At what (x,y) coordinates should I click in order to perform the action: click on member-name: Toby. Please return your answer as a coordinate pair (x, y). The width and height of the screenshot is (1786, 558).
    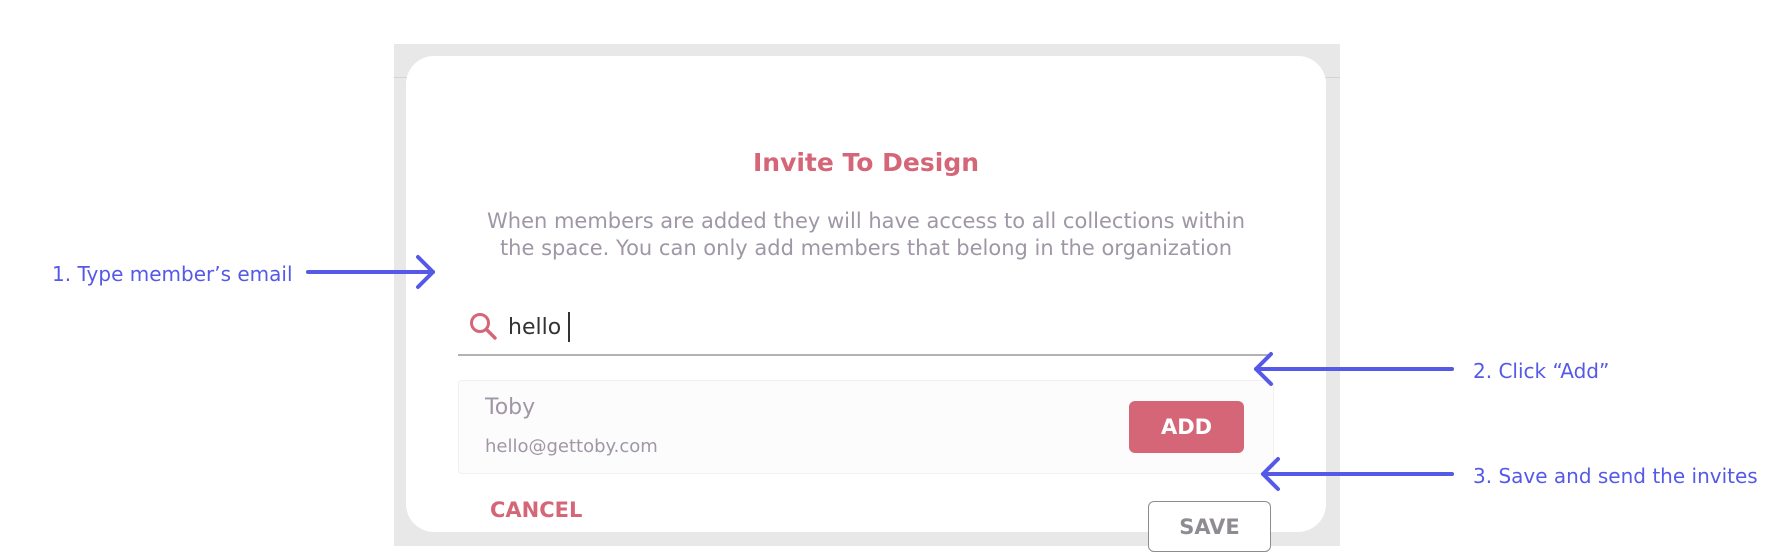
    Looking at the image, I should click on (510, 407).